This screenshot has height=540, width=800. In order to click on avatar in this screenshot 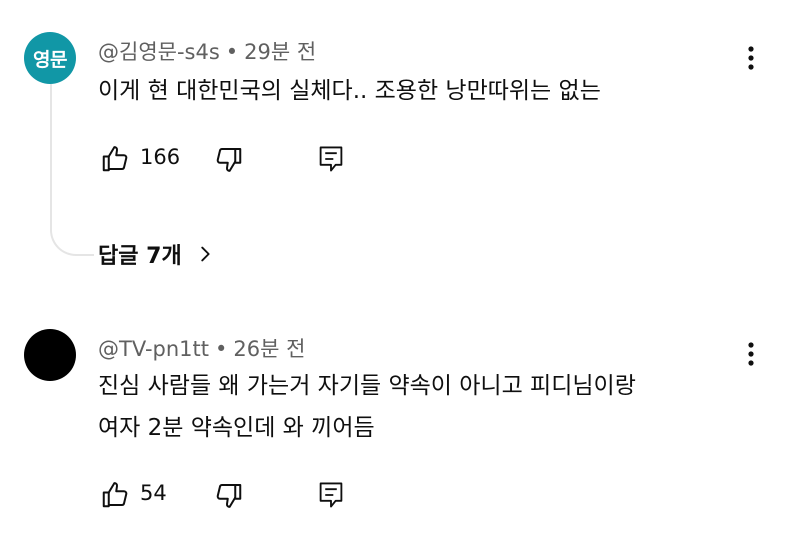, I will do `click(50, 355)`.